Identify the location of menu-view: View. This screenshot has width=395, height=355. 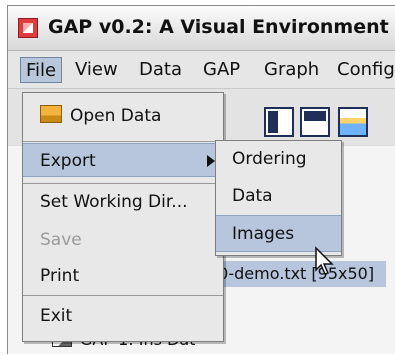
(96, 70).